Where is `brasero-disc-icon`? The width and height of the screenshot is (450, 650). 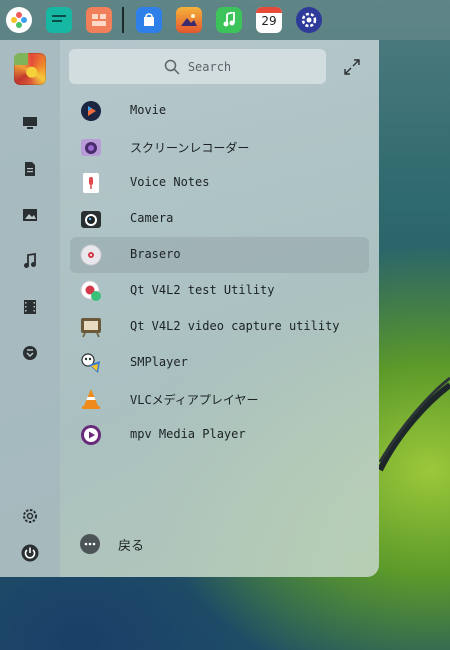
brasero-disc-icon is located at coordinates (91, 255).